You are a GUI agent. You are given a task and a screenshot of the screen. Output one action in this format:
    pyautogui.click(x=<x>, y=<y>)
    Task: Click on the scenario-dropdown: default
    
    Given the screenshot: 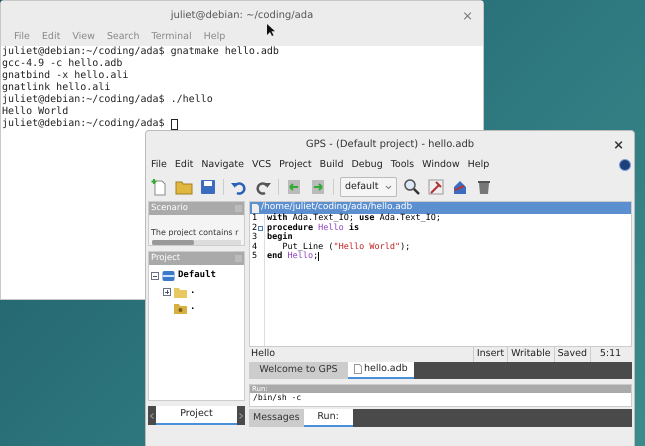 What is the action you would take?
    pyautogui.click(x=368, y=187)
    